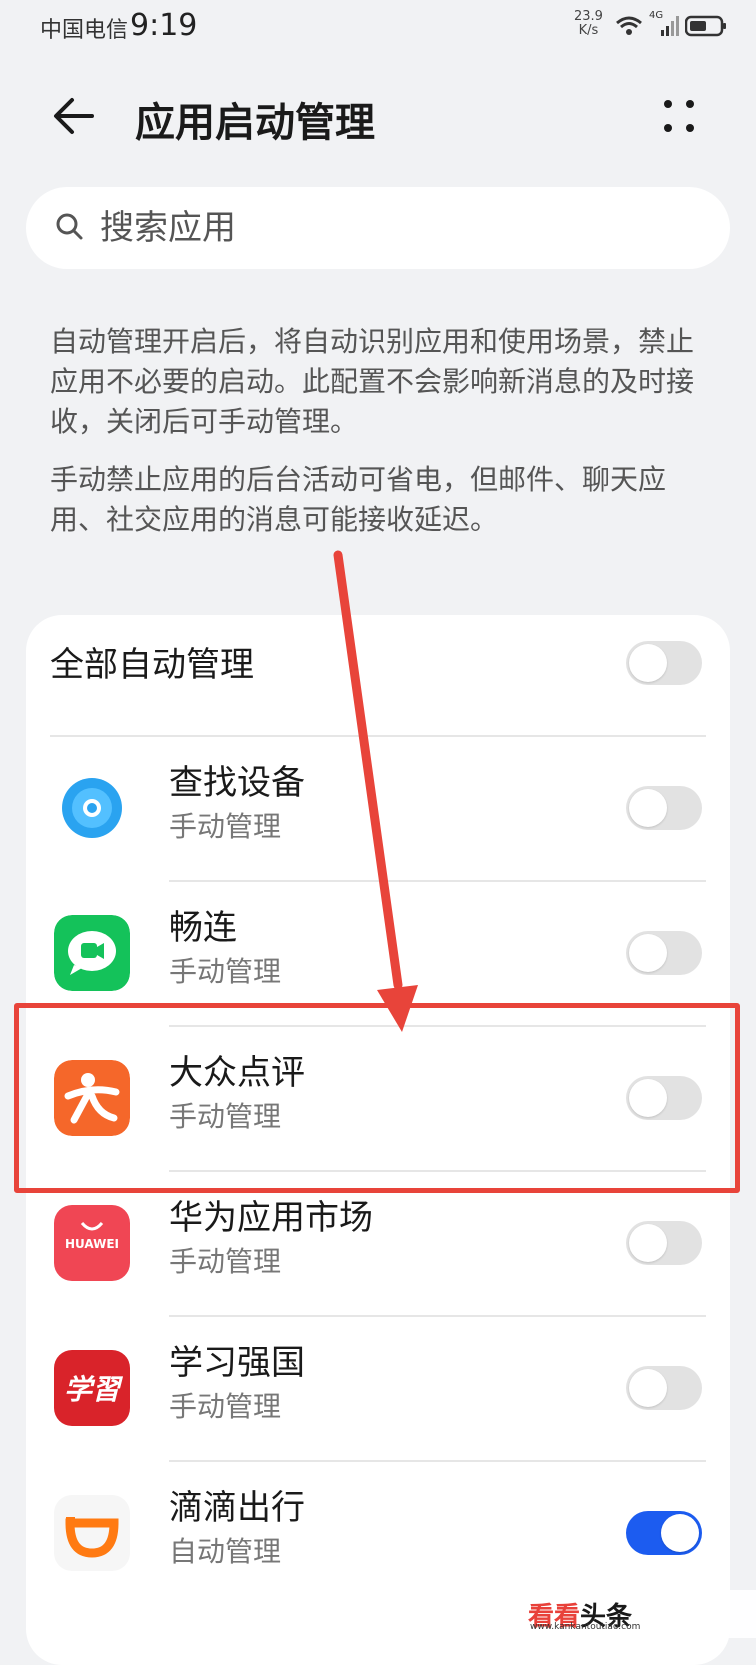 The image size is (756, 1665). I want to click on watermark-url: www.kankantoutiao.com, so click(585, 1627).